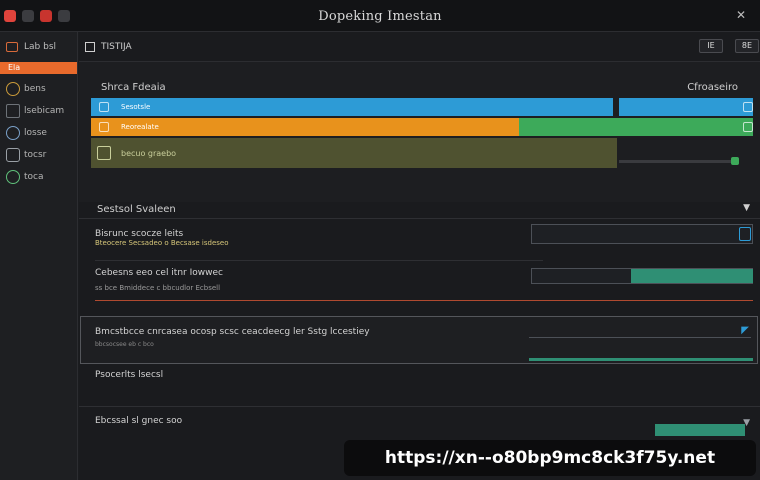 Image resolution: width=760 pixels, height=480 pixels. I want to click on row-title: Psocerlts lsecsl, so click(129, 375).